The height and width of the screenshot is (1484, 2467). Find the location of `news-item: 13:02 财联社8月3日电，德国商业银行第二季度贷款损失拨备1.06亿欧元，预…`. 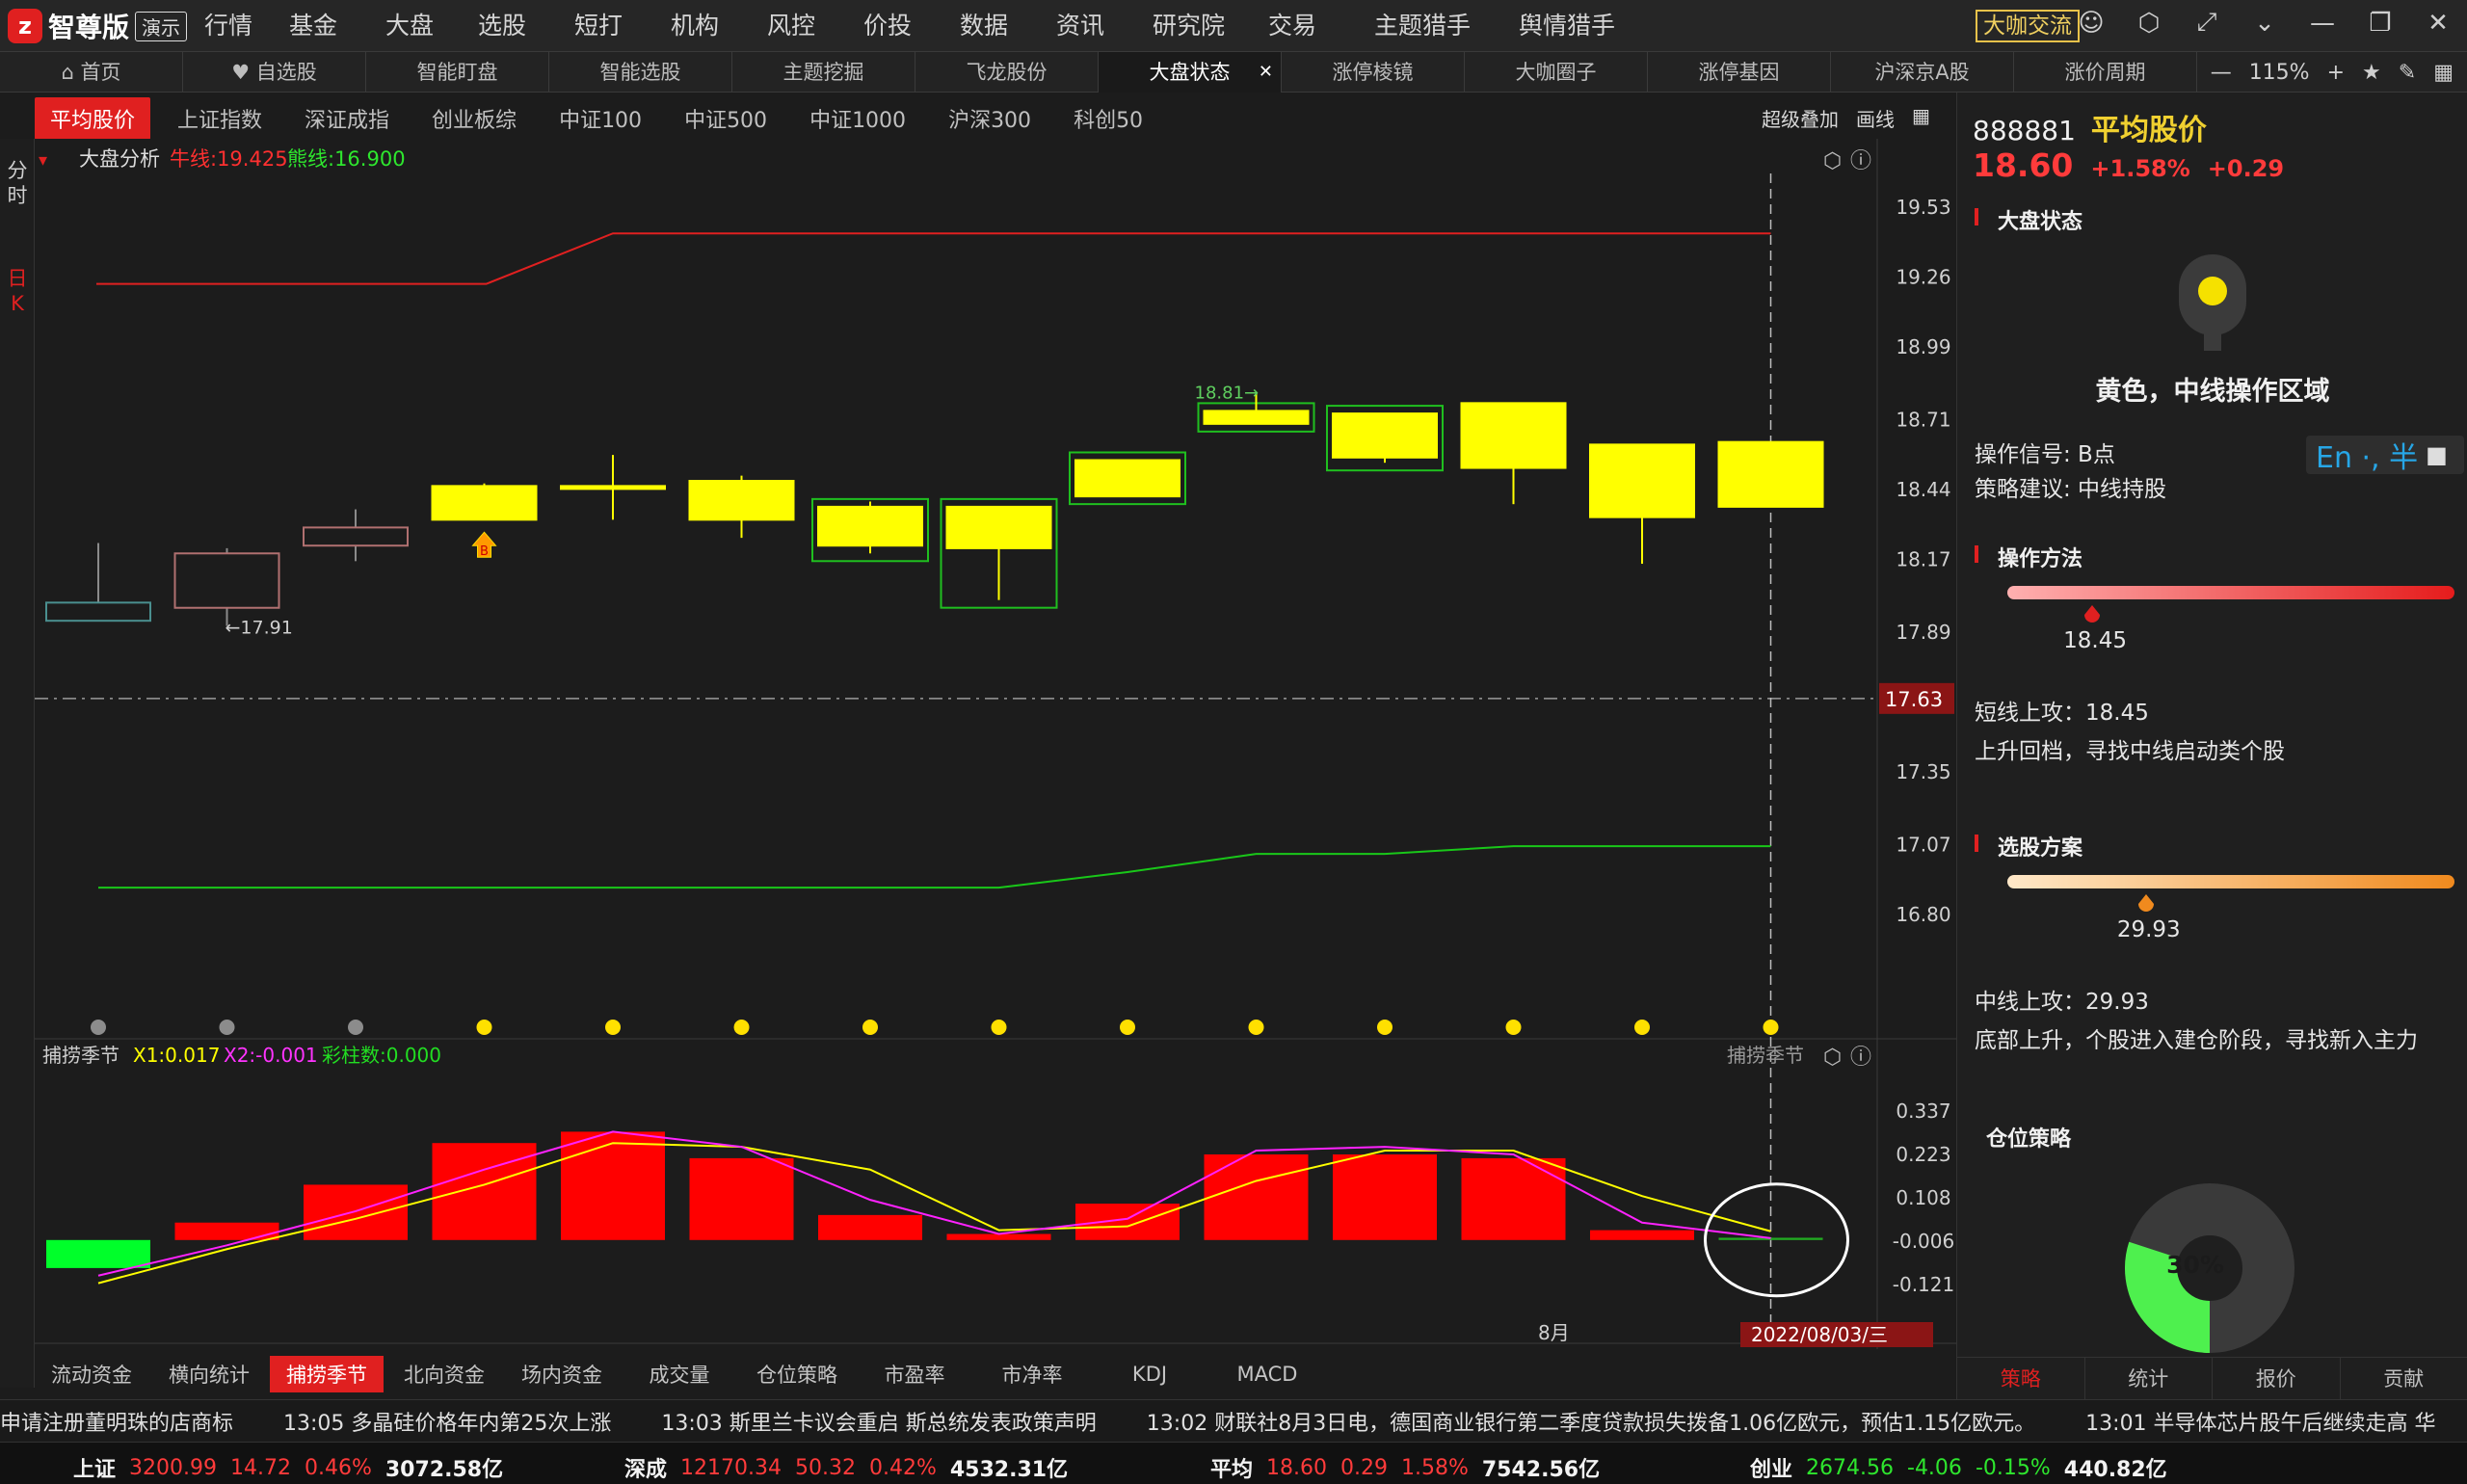

news-item: 13:02 财联社8月3日电，德国商业银行第二季度贷款损失拨备1.06亿欧元，预… is located at coordinates (1591, 1421).